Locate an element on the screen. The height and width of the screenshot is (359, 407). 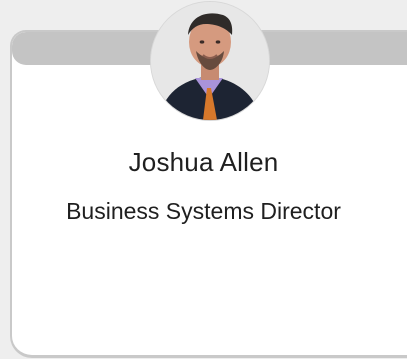
avatar is located at coordinates (210, 61).